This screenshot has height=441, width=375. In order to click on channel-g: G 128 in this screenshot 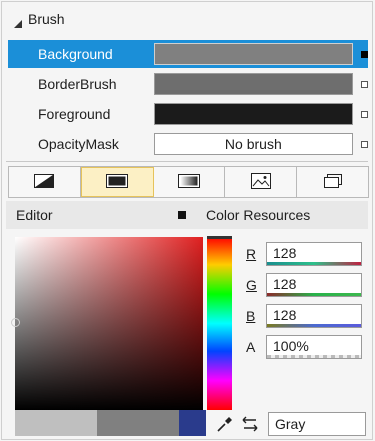, I will do `click(306, 285)`.